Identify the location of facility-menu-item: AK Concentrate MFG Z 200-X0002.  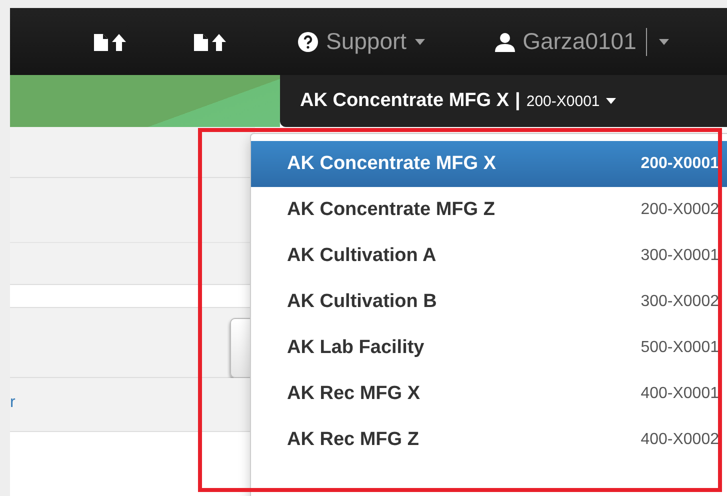
(489, 210).